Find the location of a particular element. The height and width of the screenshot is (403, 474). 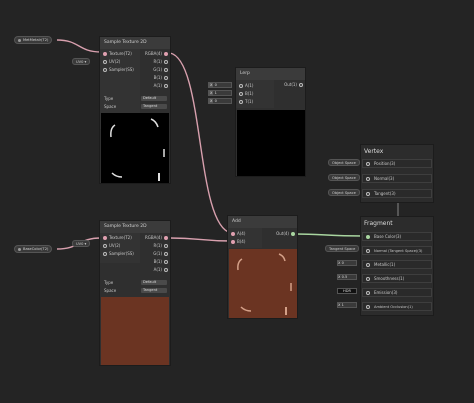

property-node-basecolor: BaseColor(T2) is located at coordinates (33, 249).